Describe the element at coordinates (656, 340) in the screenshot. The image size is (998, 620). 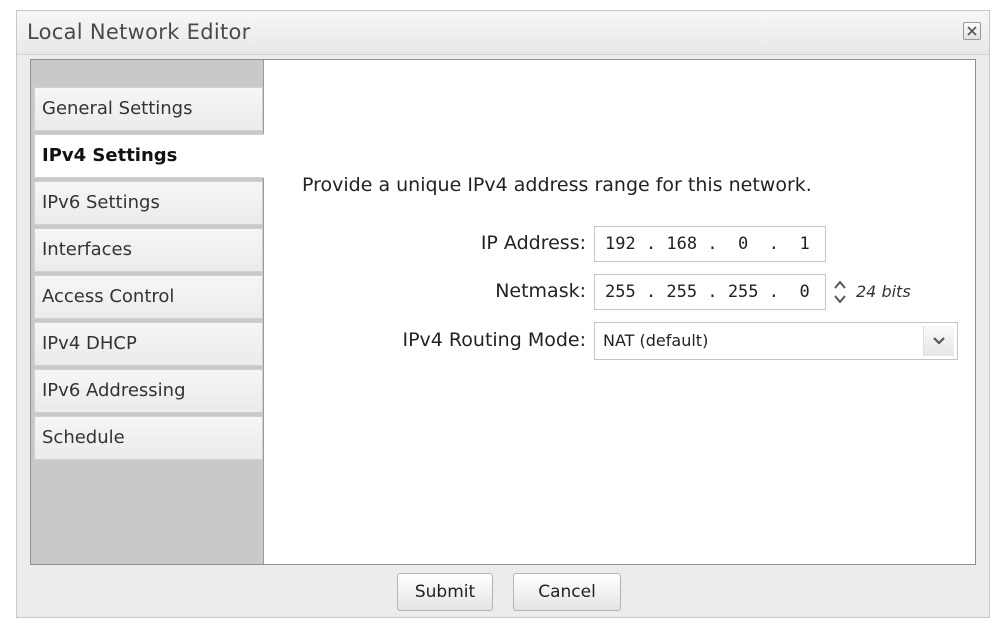
I see `routing-mode-value: NAT (default)` at that location.